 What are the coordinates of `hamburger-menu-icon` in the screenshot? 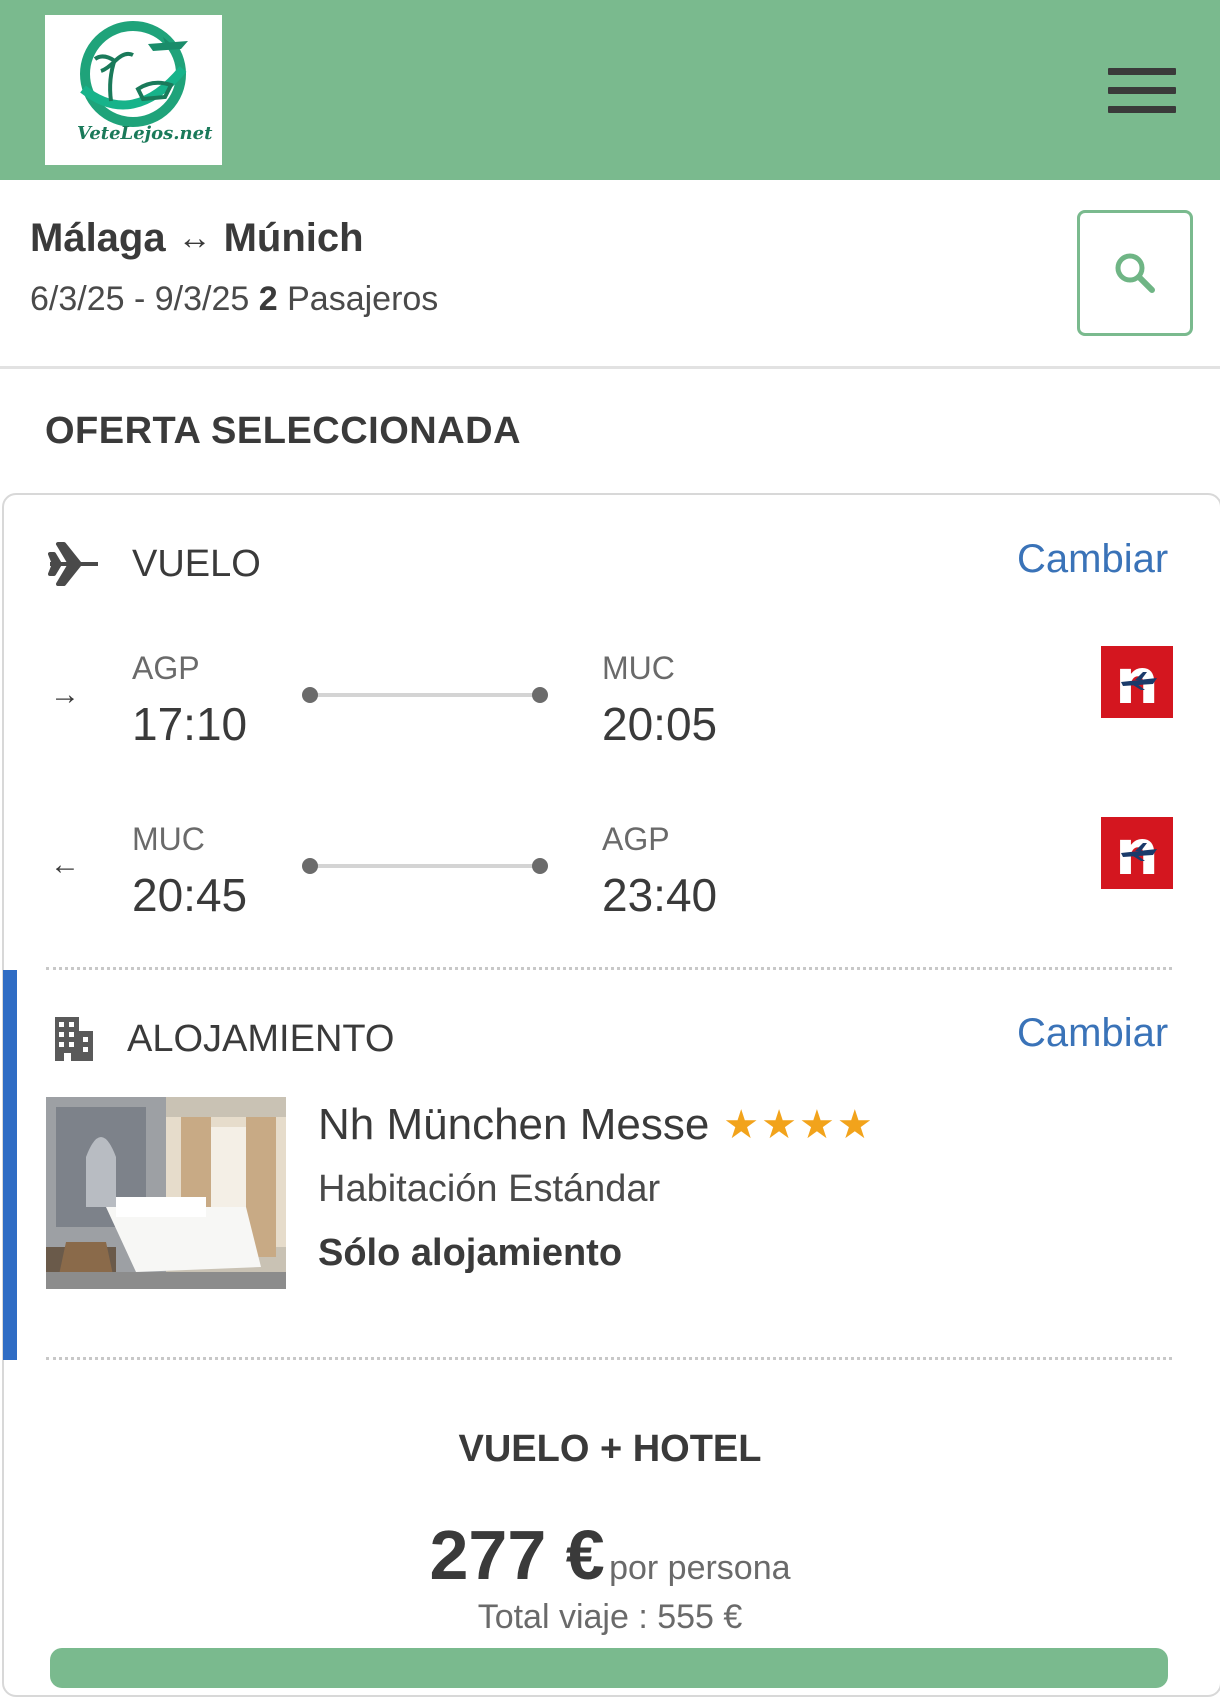 It's located at (1142, 91).